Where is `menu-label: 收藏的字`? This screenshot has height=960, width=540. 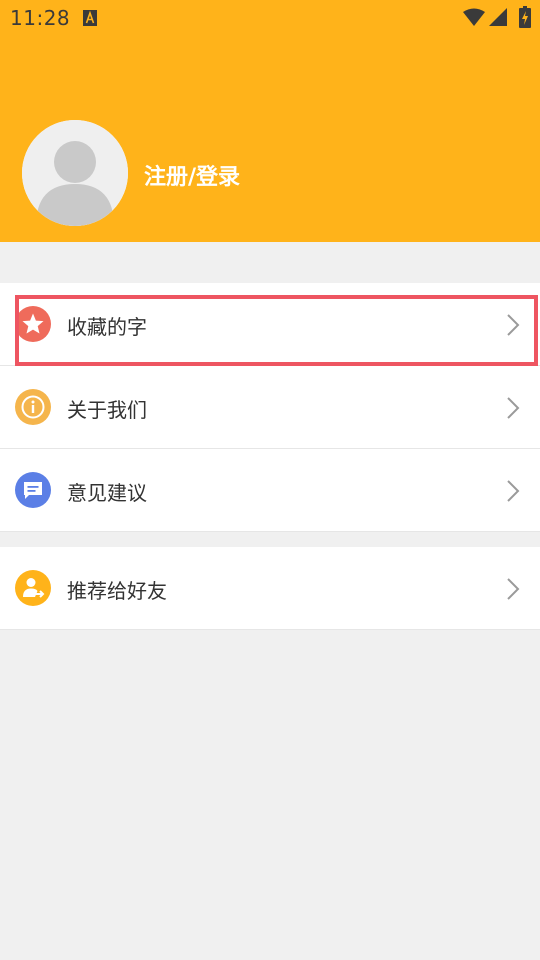
menu-label: 收藏的字 is located at coordinates (107, 327).